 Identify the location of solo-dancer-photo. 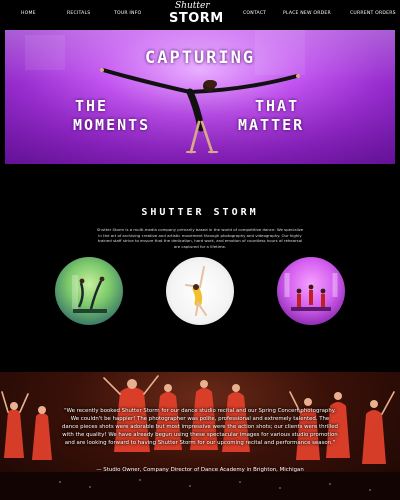
(196, 291).